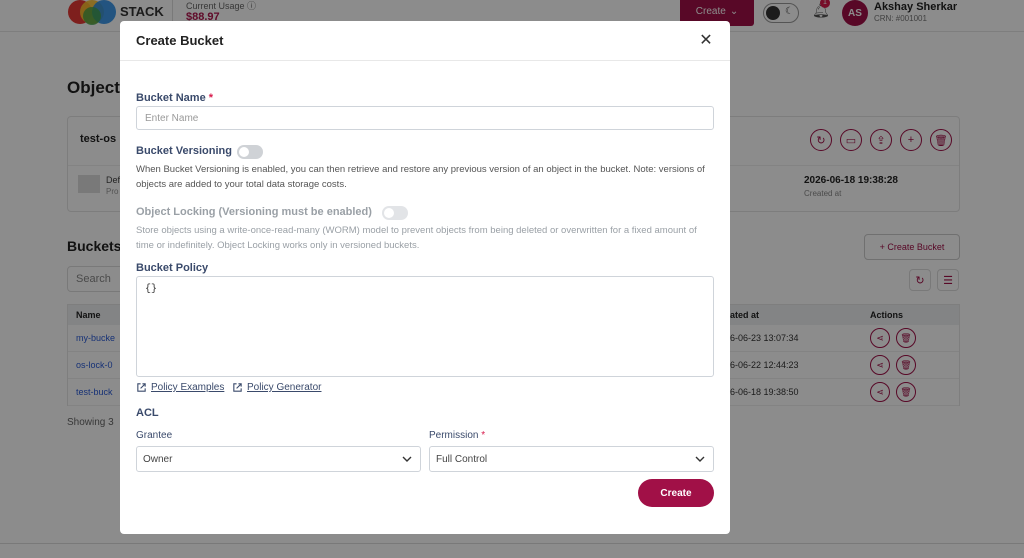 The width and height of the screenshot is (1024, 558). Describe the element at coordinates (676, 493) in the screenshot. I see `create-button: Create` at that location.